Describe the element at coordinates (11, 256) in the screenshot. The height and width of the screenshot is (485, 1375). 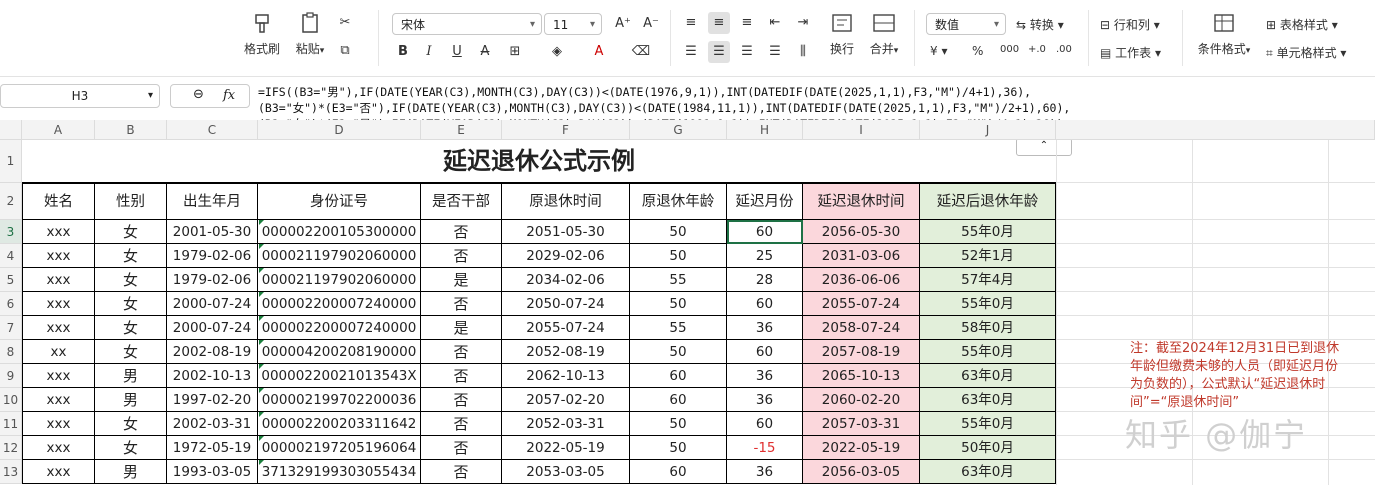
I see `row-header-4: 4` at that location.